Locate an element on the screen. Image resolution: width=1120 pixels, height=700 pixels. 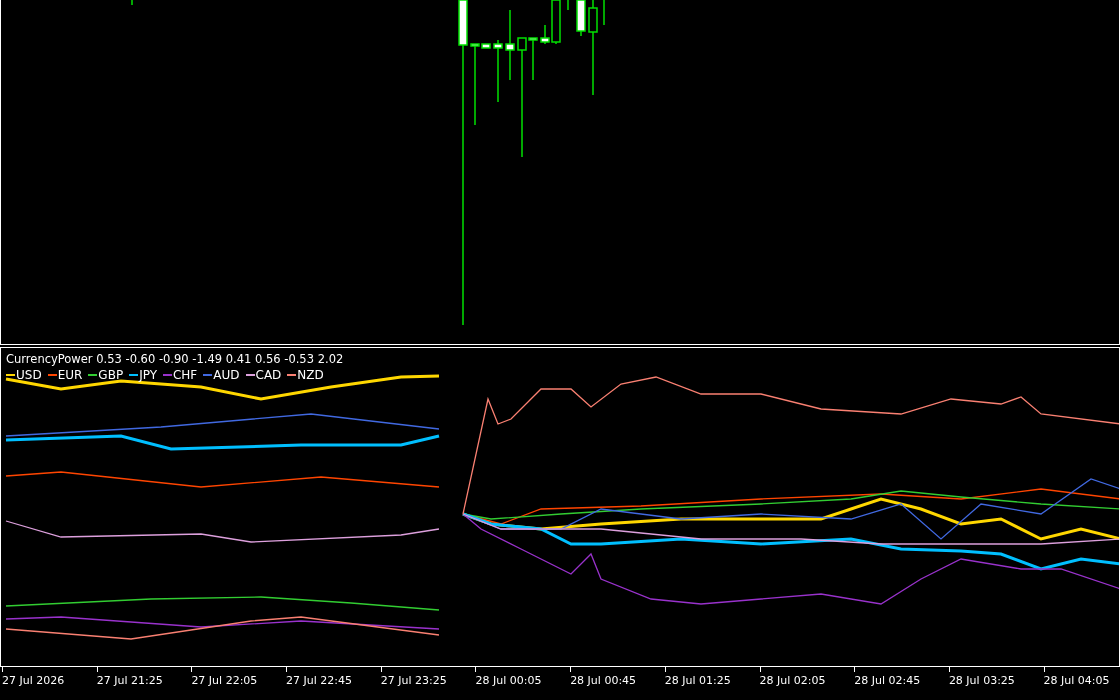
time-label: 28 Jul 03:25 is located at coordinates (981, 681).